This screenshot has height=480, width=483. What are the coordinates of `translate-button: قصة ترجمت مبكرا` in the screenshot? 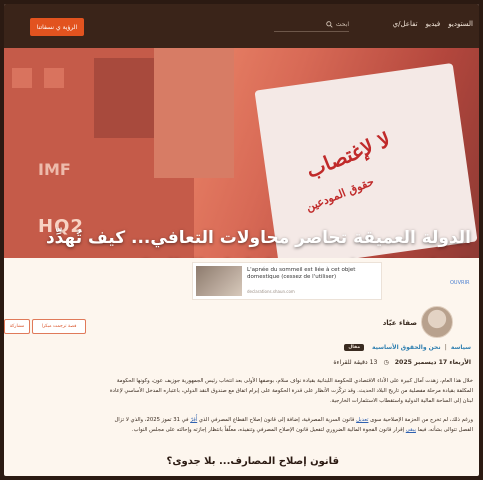 It's located at (59, 326).